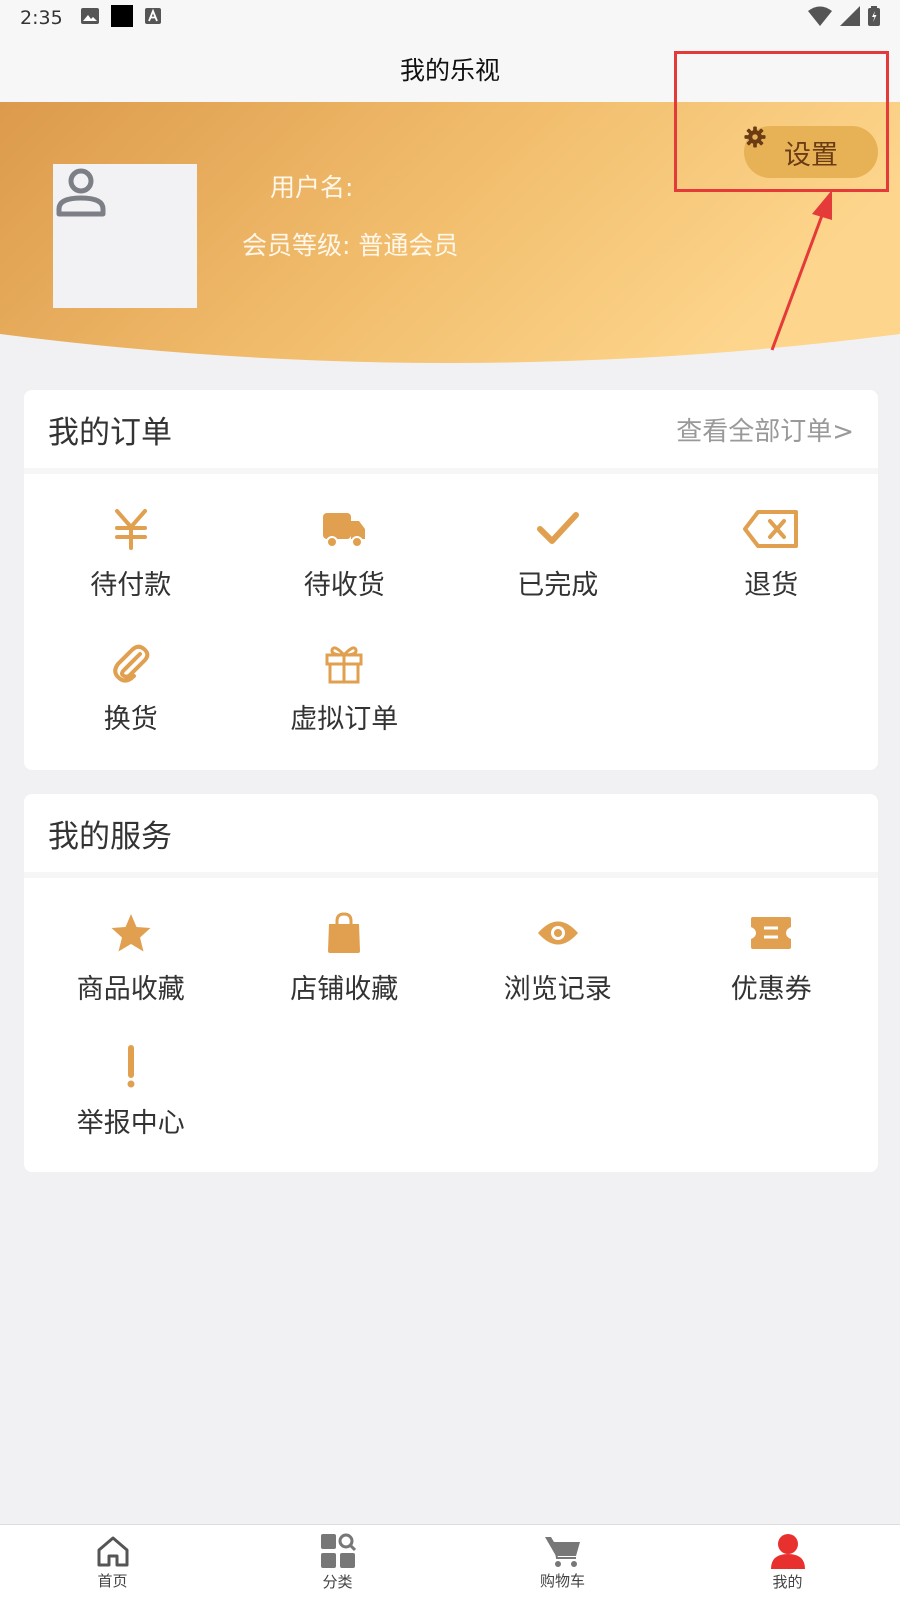 Image resolution: width=900 pixels, height=1600 pixels. I want to click on battery-icon, so click(874, 18).